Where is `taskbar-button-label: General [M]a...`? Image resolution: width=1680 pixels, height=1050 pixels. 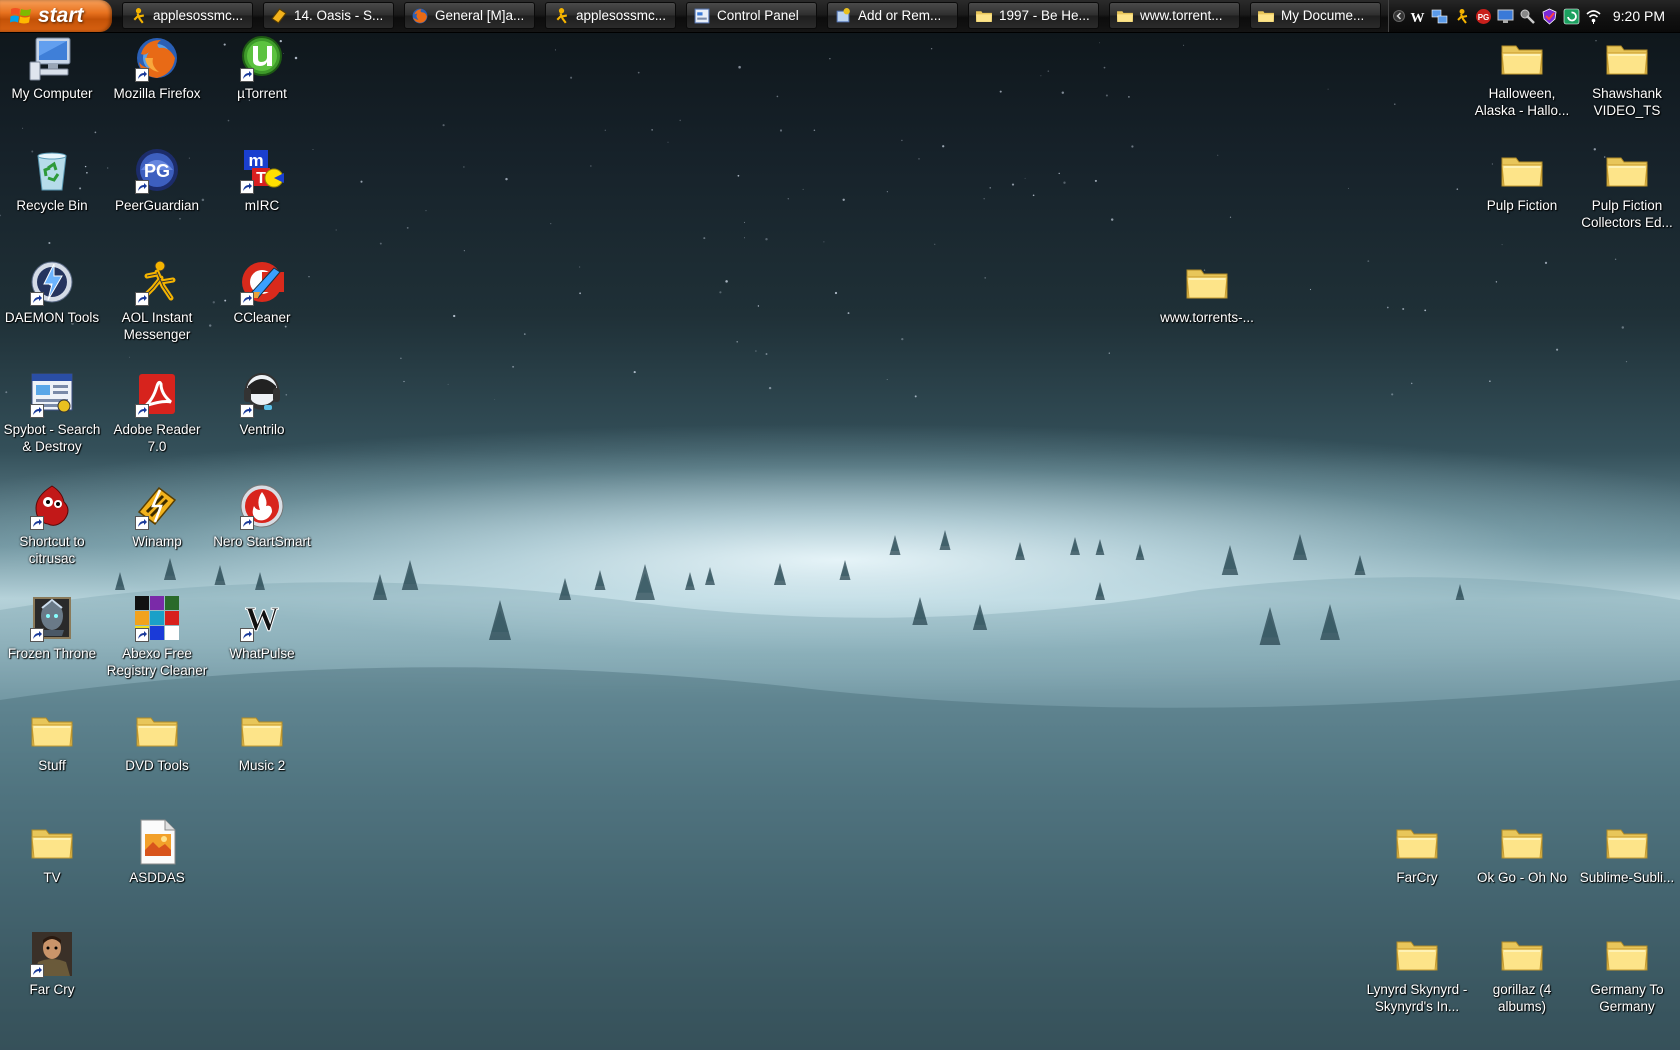
taskbar-button-label: General [M]a... is located at coordinates (480, 15).